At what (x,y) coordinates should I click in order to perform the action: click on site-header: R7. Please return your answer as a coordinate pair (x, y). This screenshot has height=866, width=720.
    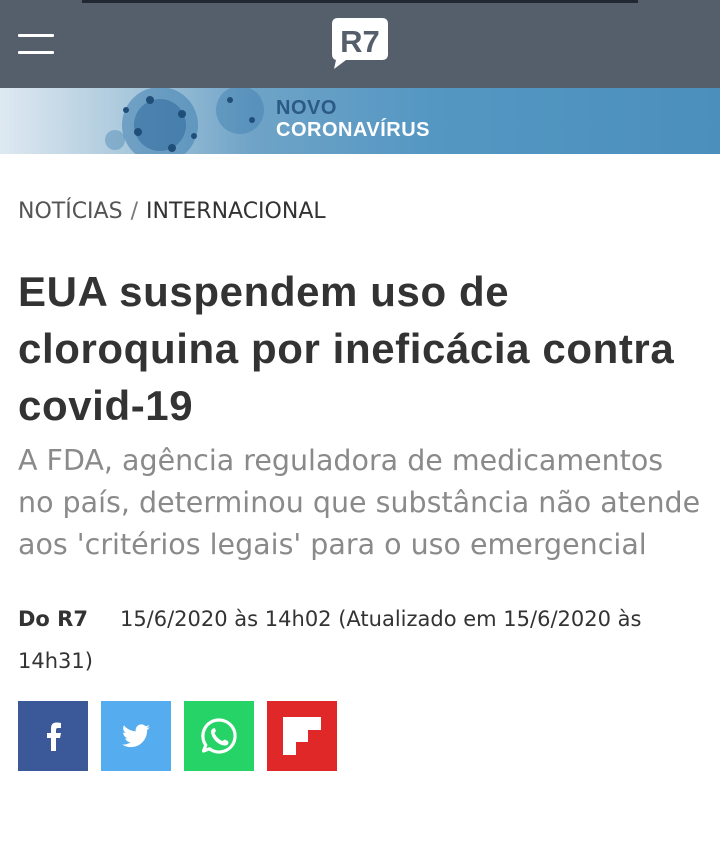
    Looking at the image, I should click on (360, 44).